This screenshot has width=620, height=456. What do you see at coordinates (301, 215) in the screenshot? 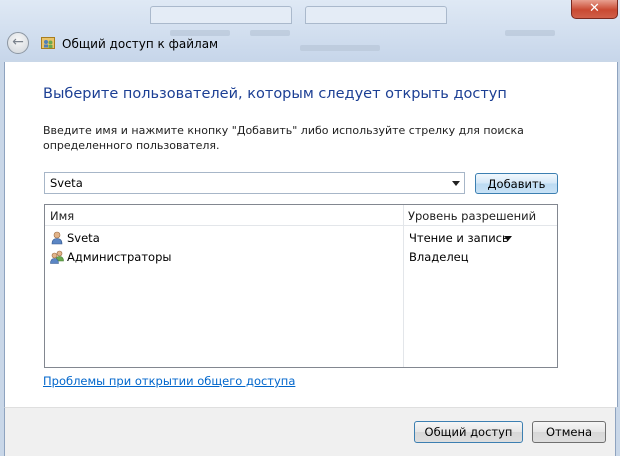
I see `list-header: Имя Уровень разрешений` at bounding box center [301, 215].